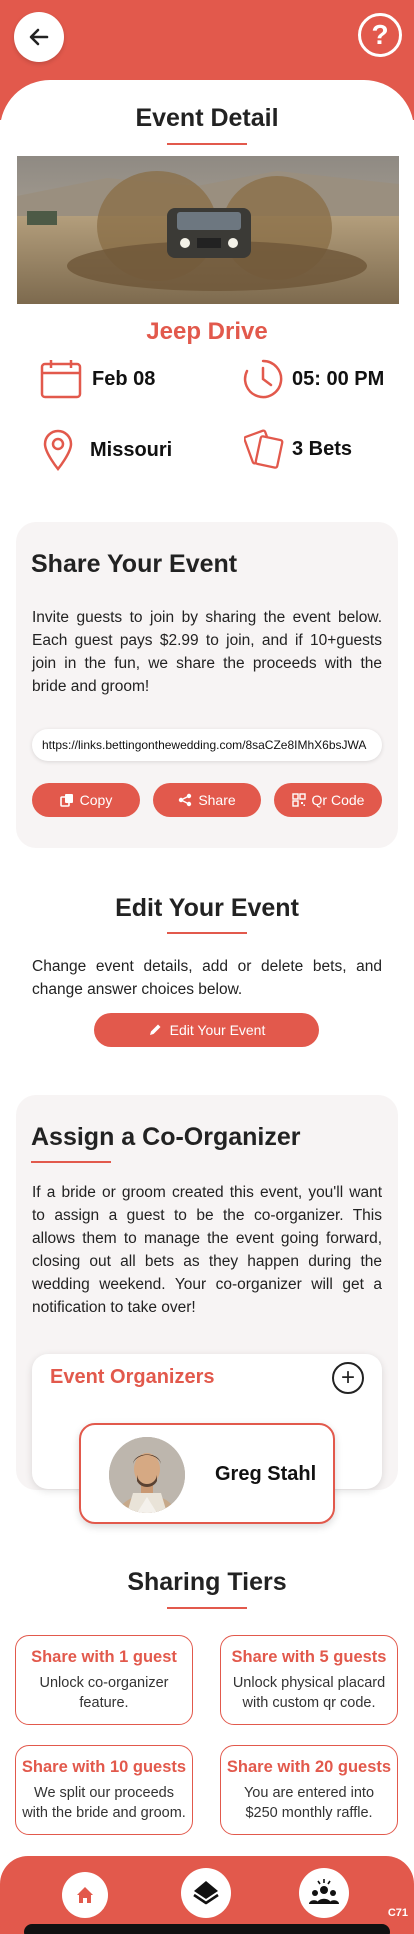  What do you see at coordinates (266, 1474) in the screenshot?
I see `organizer-name: Greg Stahl` at bounding box center [266, 1474].